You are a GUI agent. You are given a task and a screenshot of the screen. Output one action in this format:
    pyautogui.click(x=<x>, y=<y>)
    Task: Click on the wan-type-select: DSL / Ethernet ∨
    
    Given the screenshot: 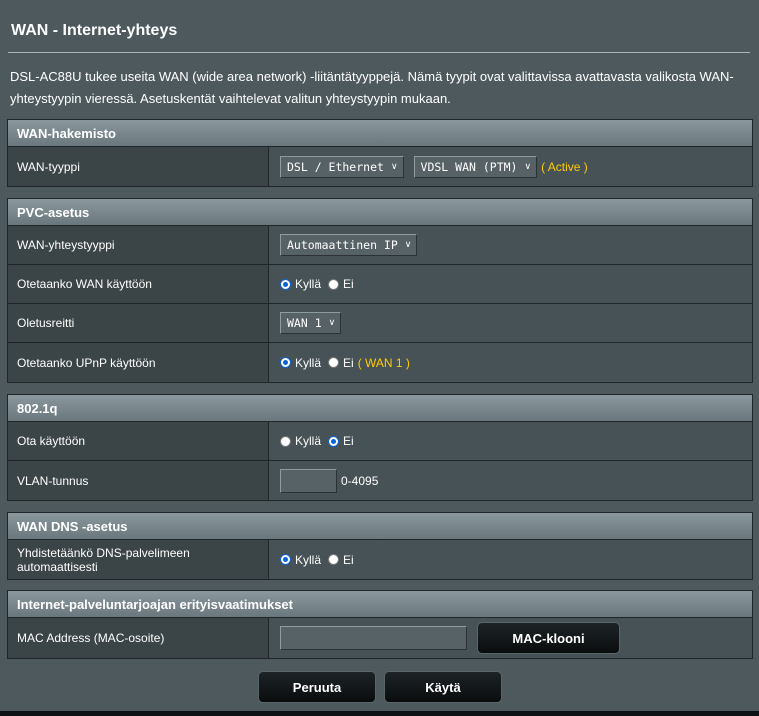 What is the action you would take?
    pyautogui.click(x=342, y=166)
    